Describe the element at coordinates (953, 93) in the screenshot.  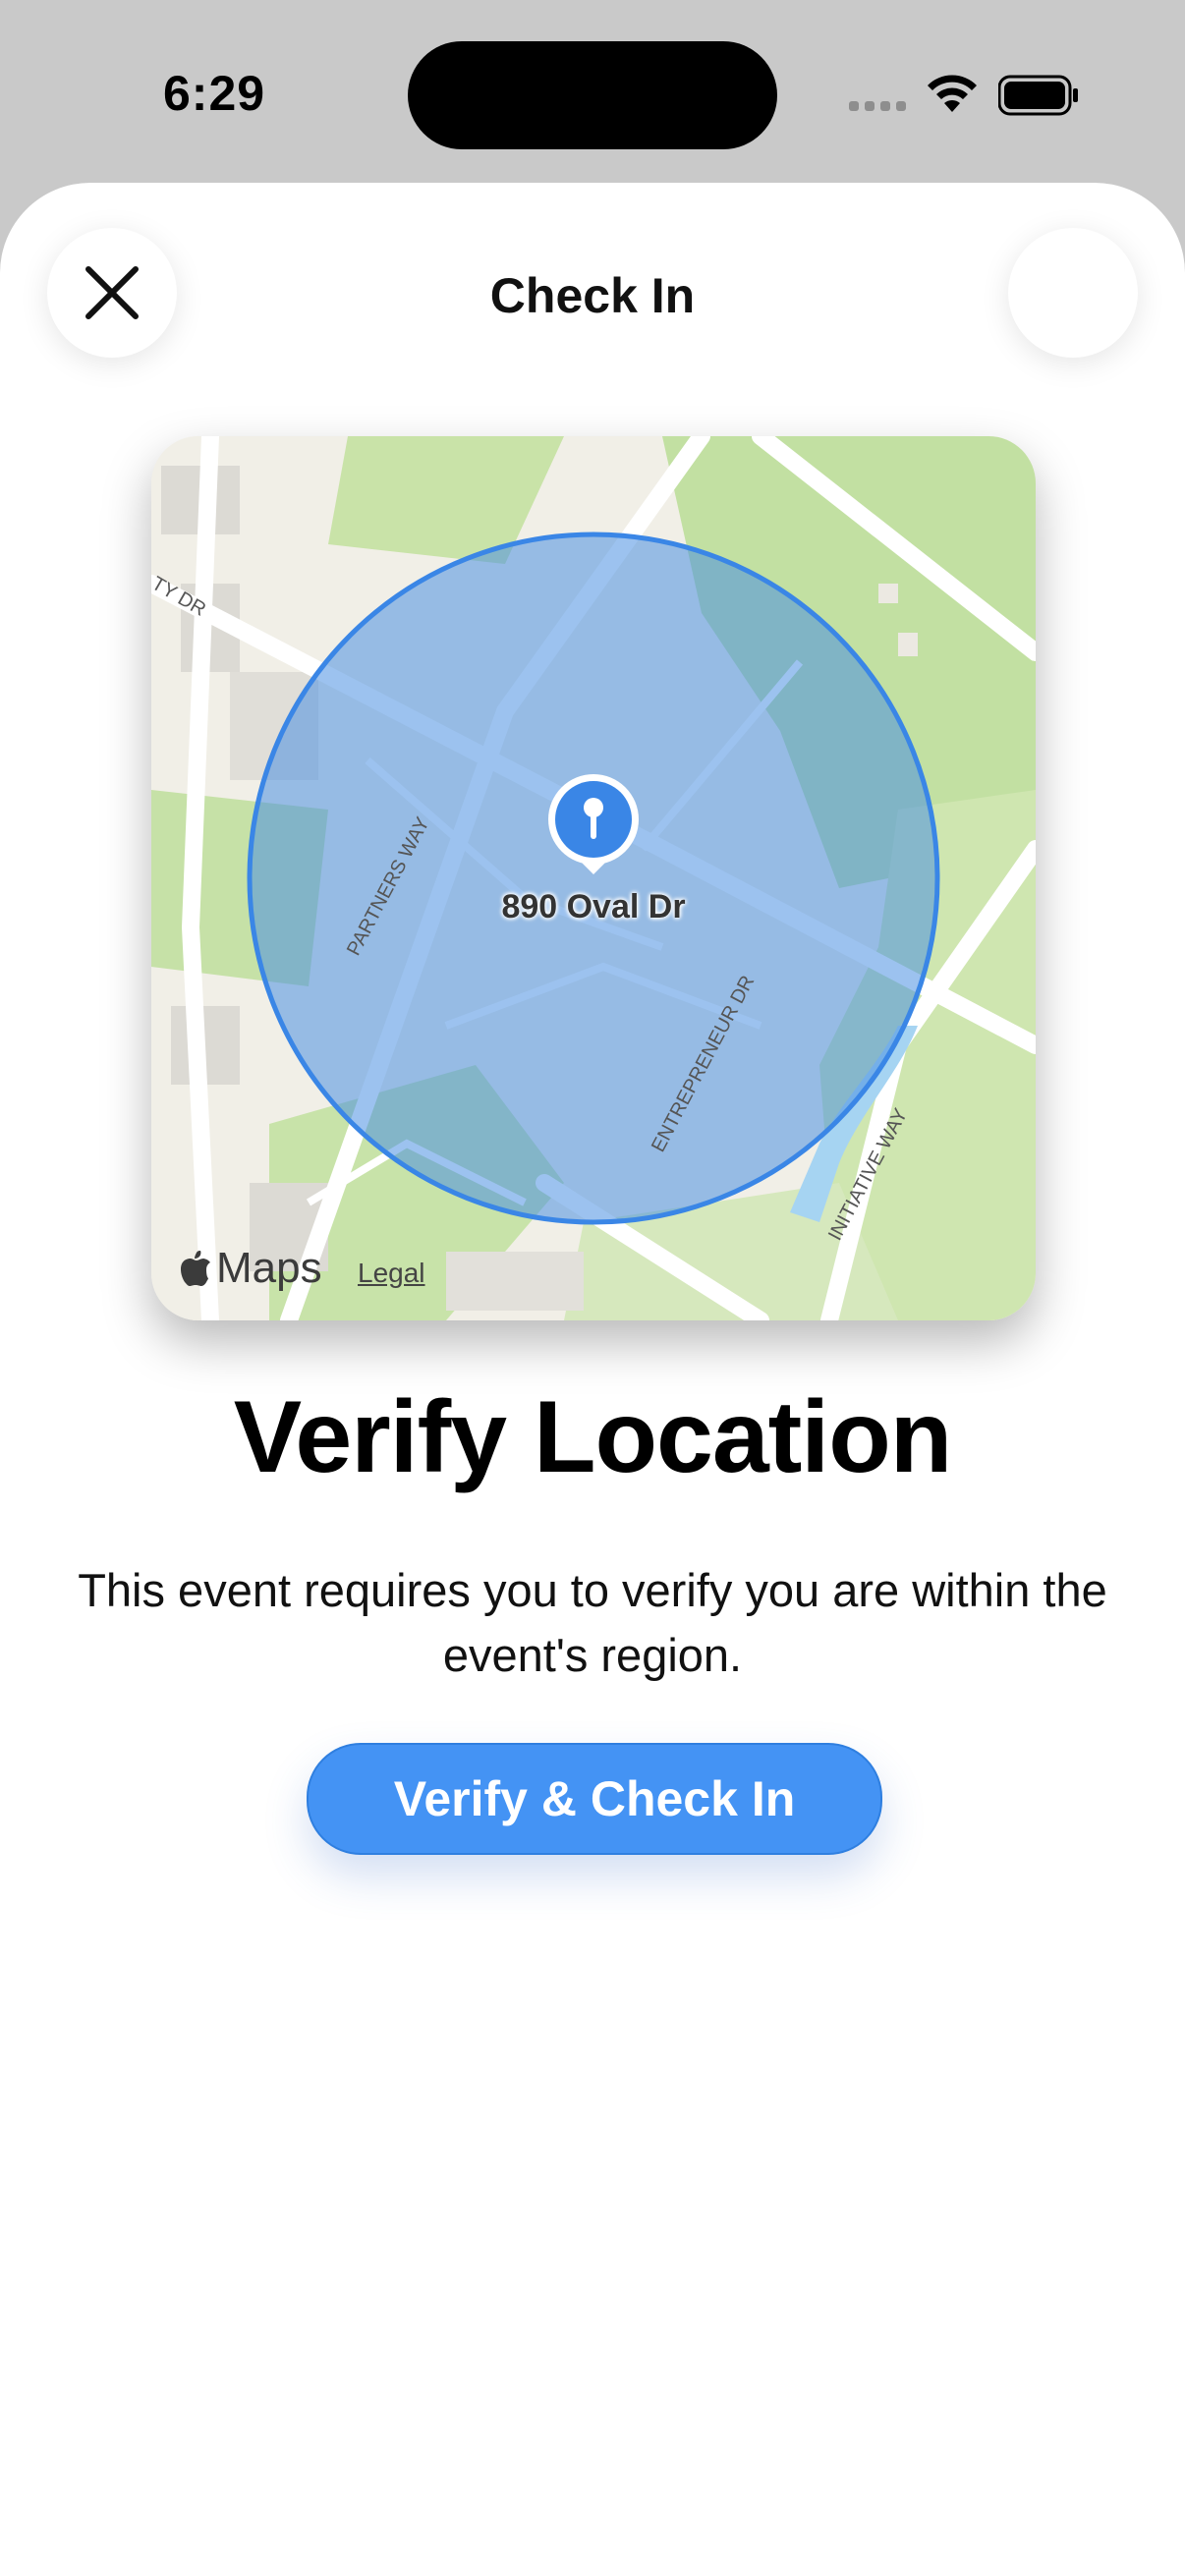
I see `wifi-icon` at that location.